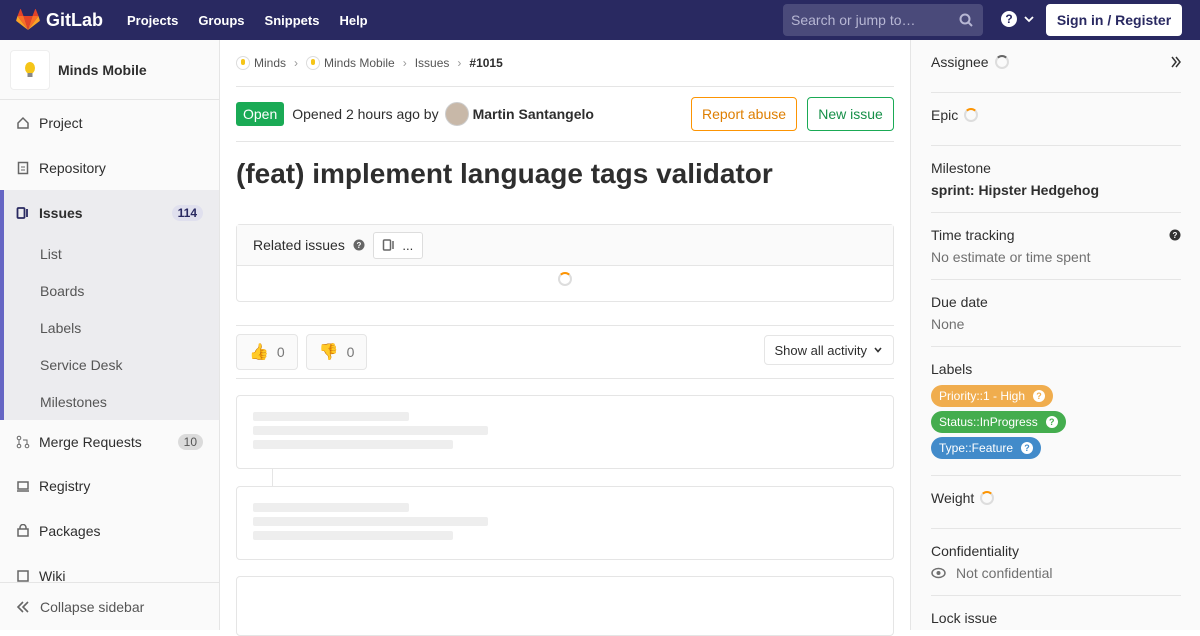  What do you see at coordinates (456, 114) in the screenshot?
I see `author-avatar` at bounding box center [456, 114].